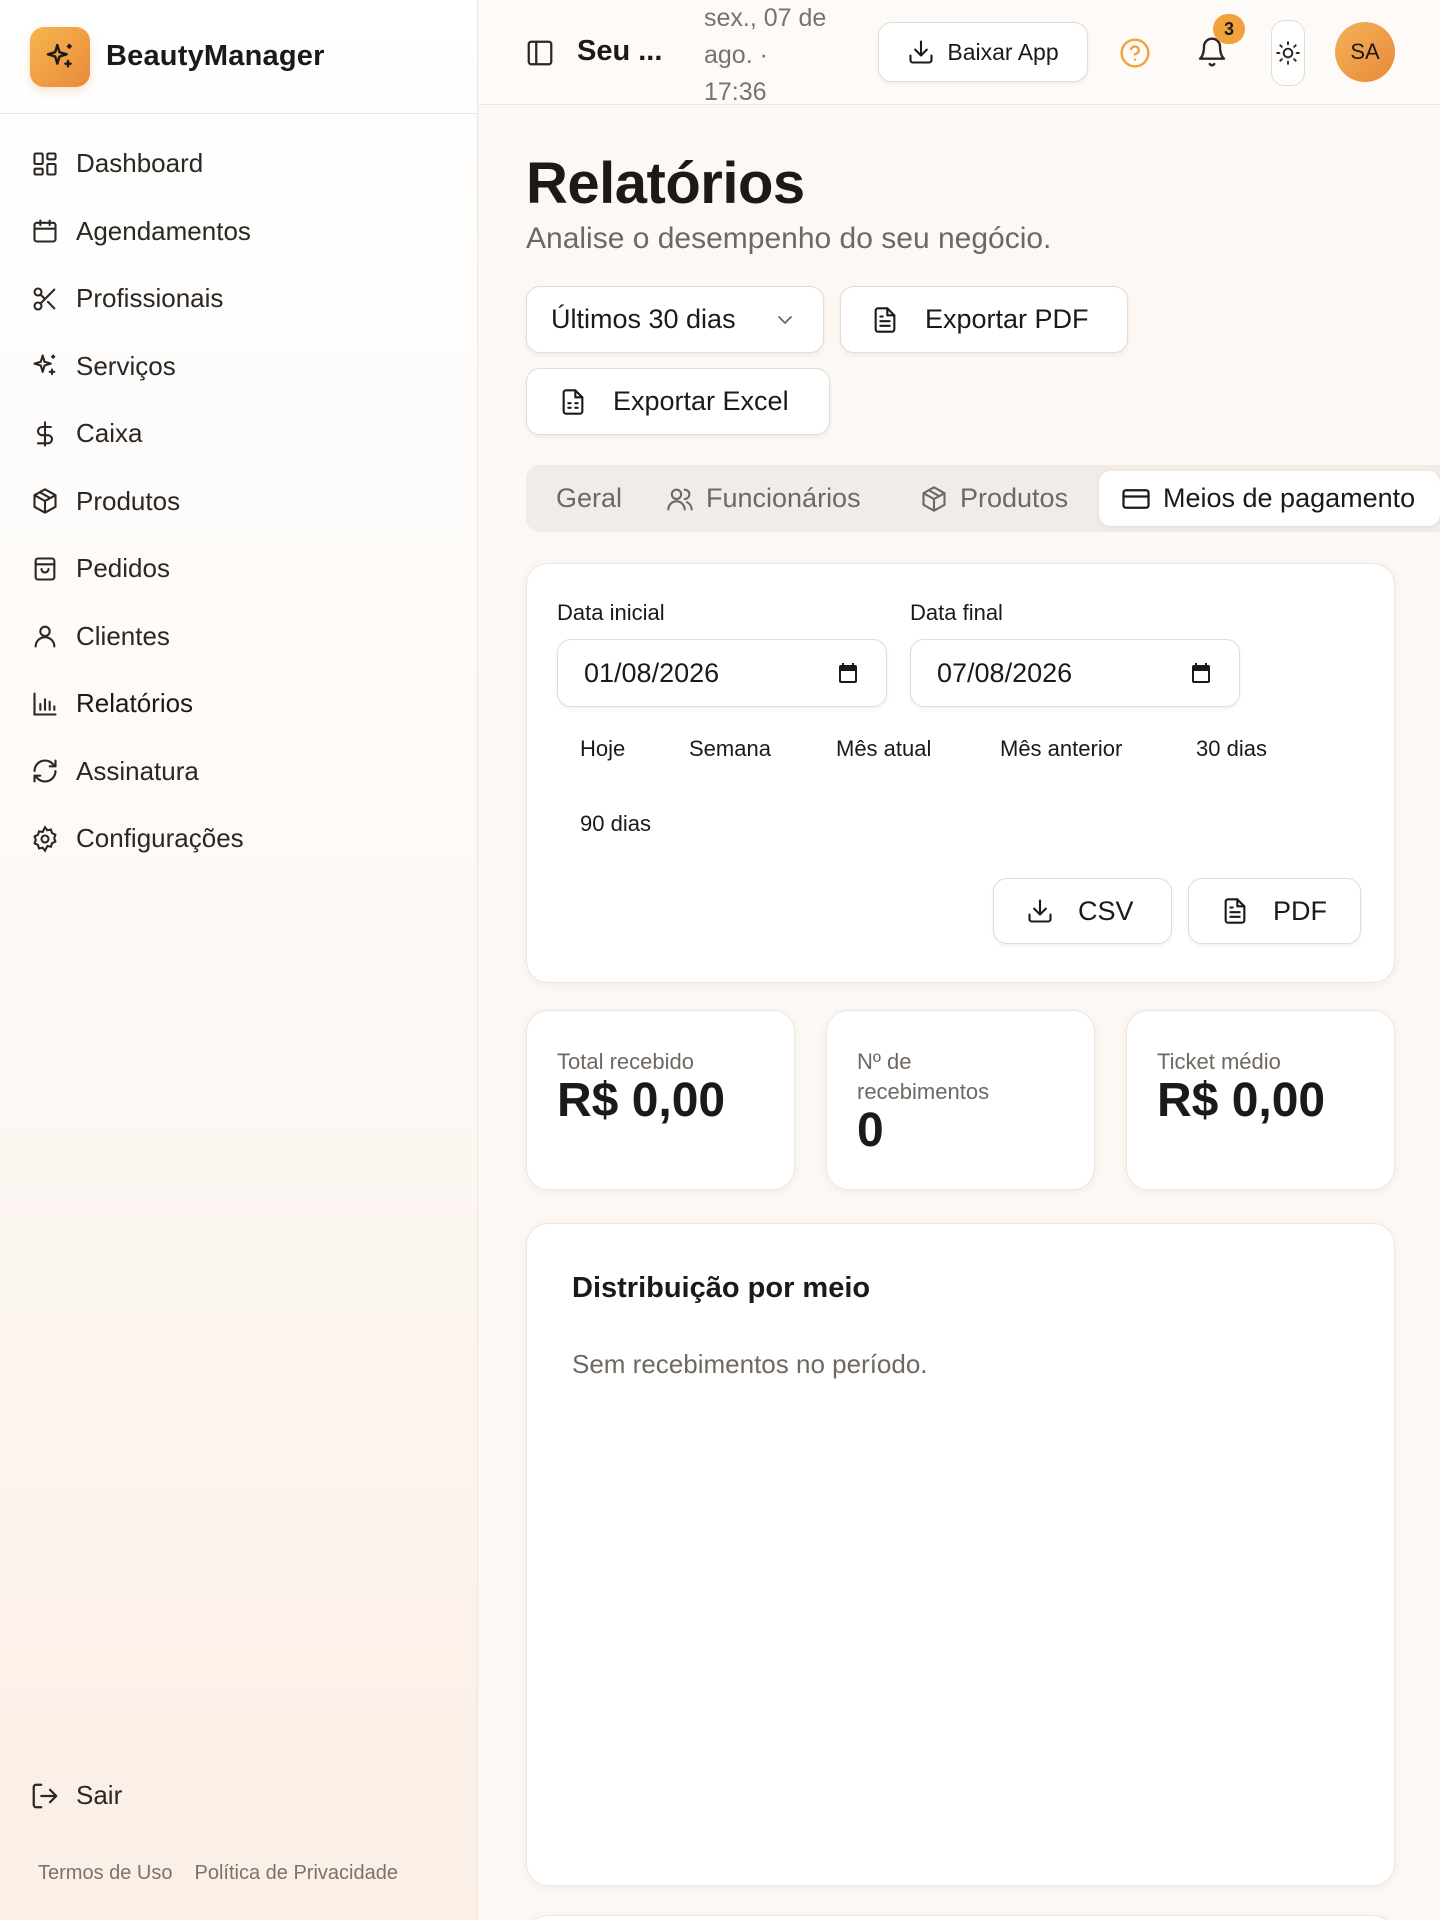 This screenshot has height=1920, width=1440. I want to click on csv-label: CSV, so click(1106, 910).